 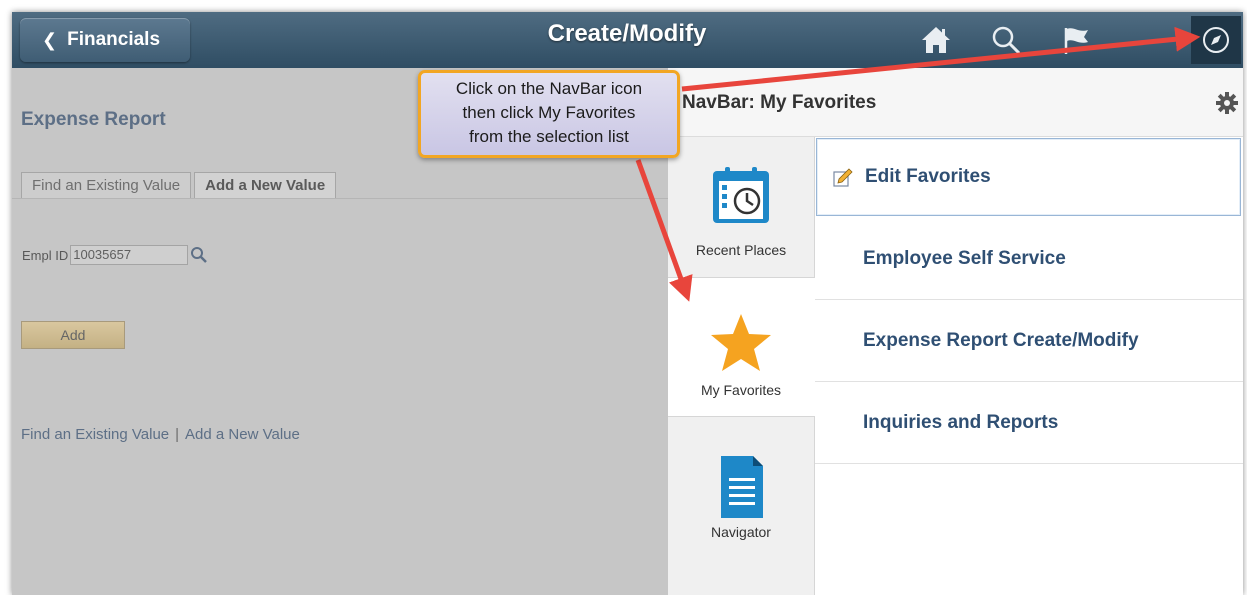 I want to click on tile-my-favorites: My Favorites, so click(x=741, y=347).